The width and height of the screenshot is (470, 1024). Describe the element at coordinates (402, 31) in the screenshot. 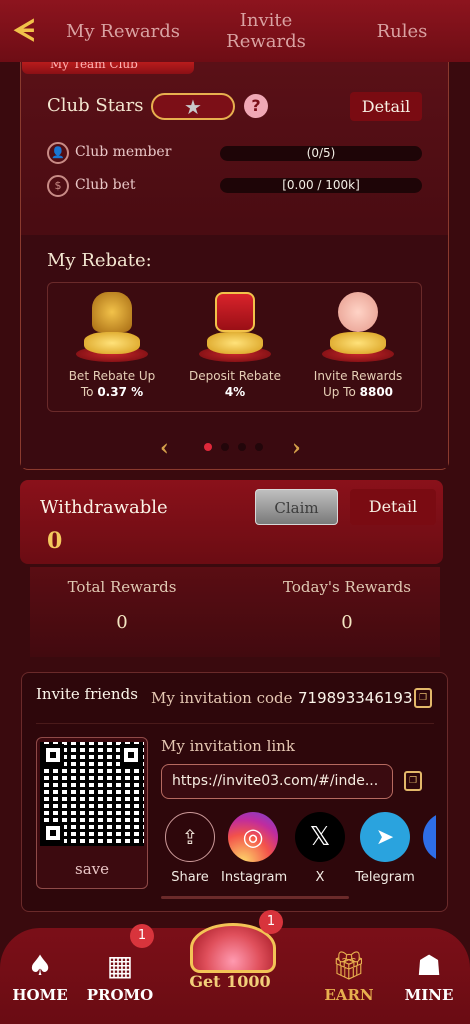

I see `tab-rules: Rules` at that location.